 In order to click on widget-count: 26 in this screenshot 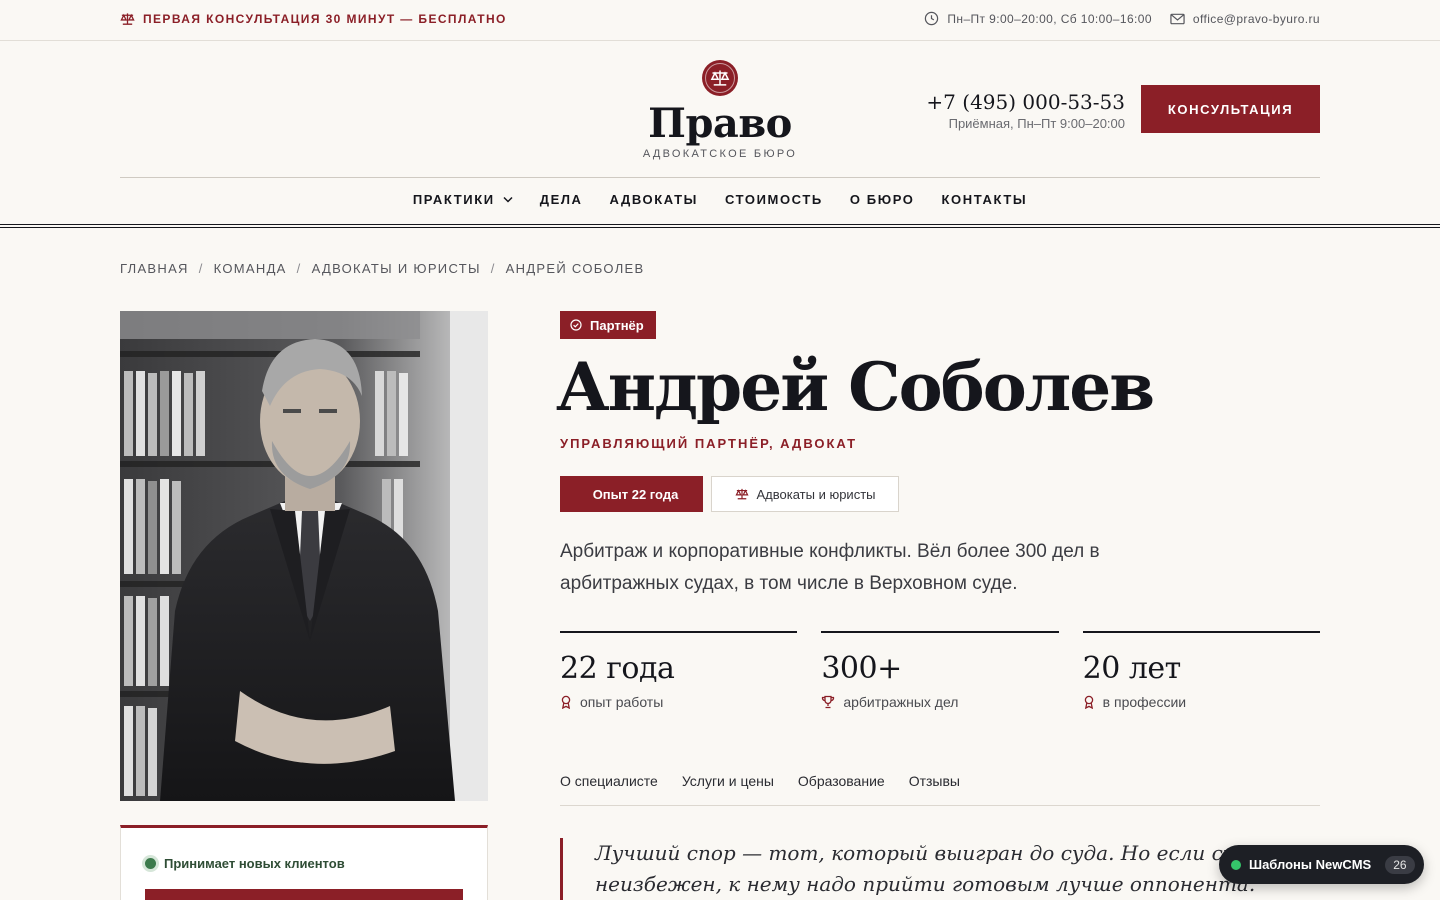, I will do `click(1400, 864)`.